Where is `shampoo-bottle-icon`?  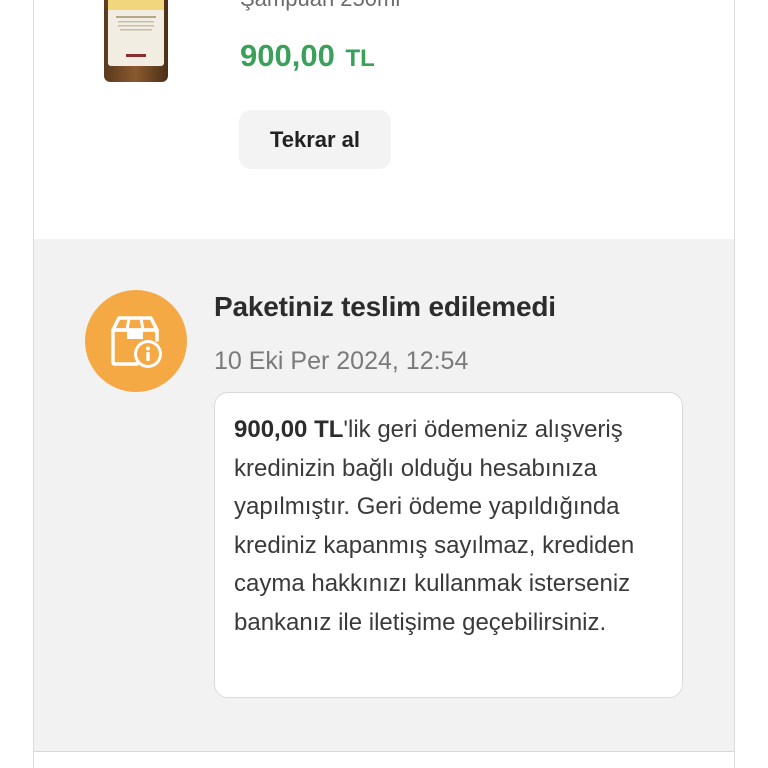 shampoo-bottle-icon is located at coordinates (136, 41).